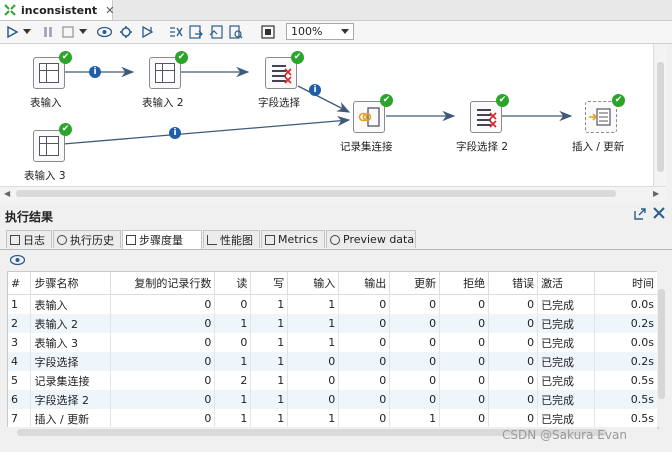 The width and height of the screenshot is (672, 452). I want to click on explore-db-icon, so click(236, 32).